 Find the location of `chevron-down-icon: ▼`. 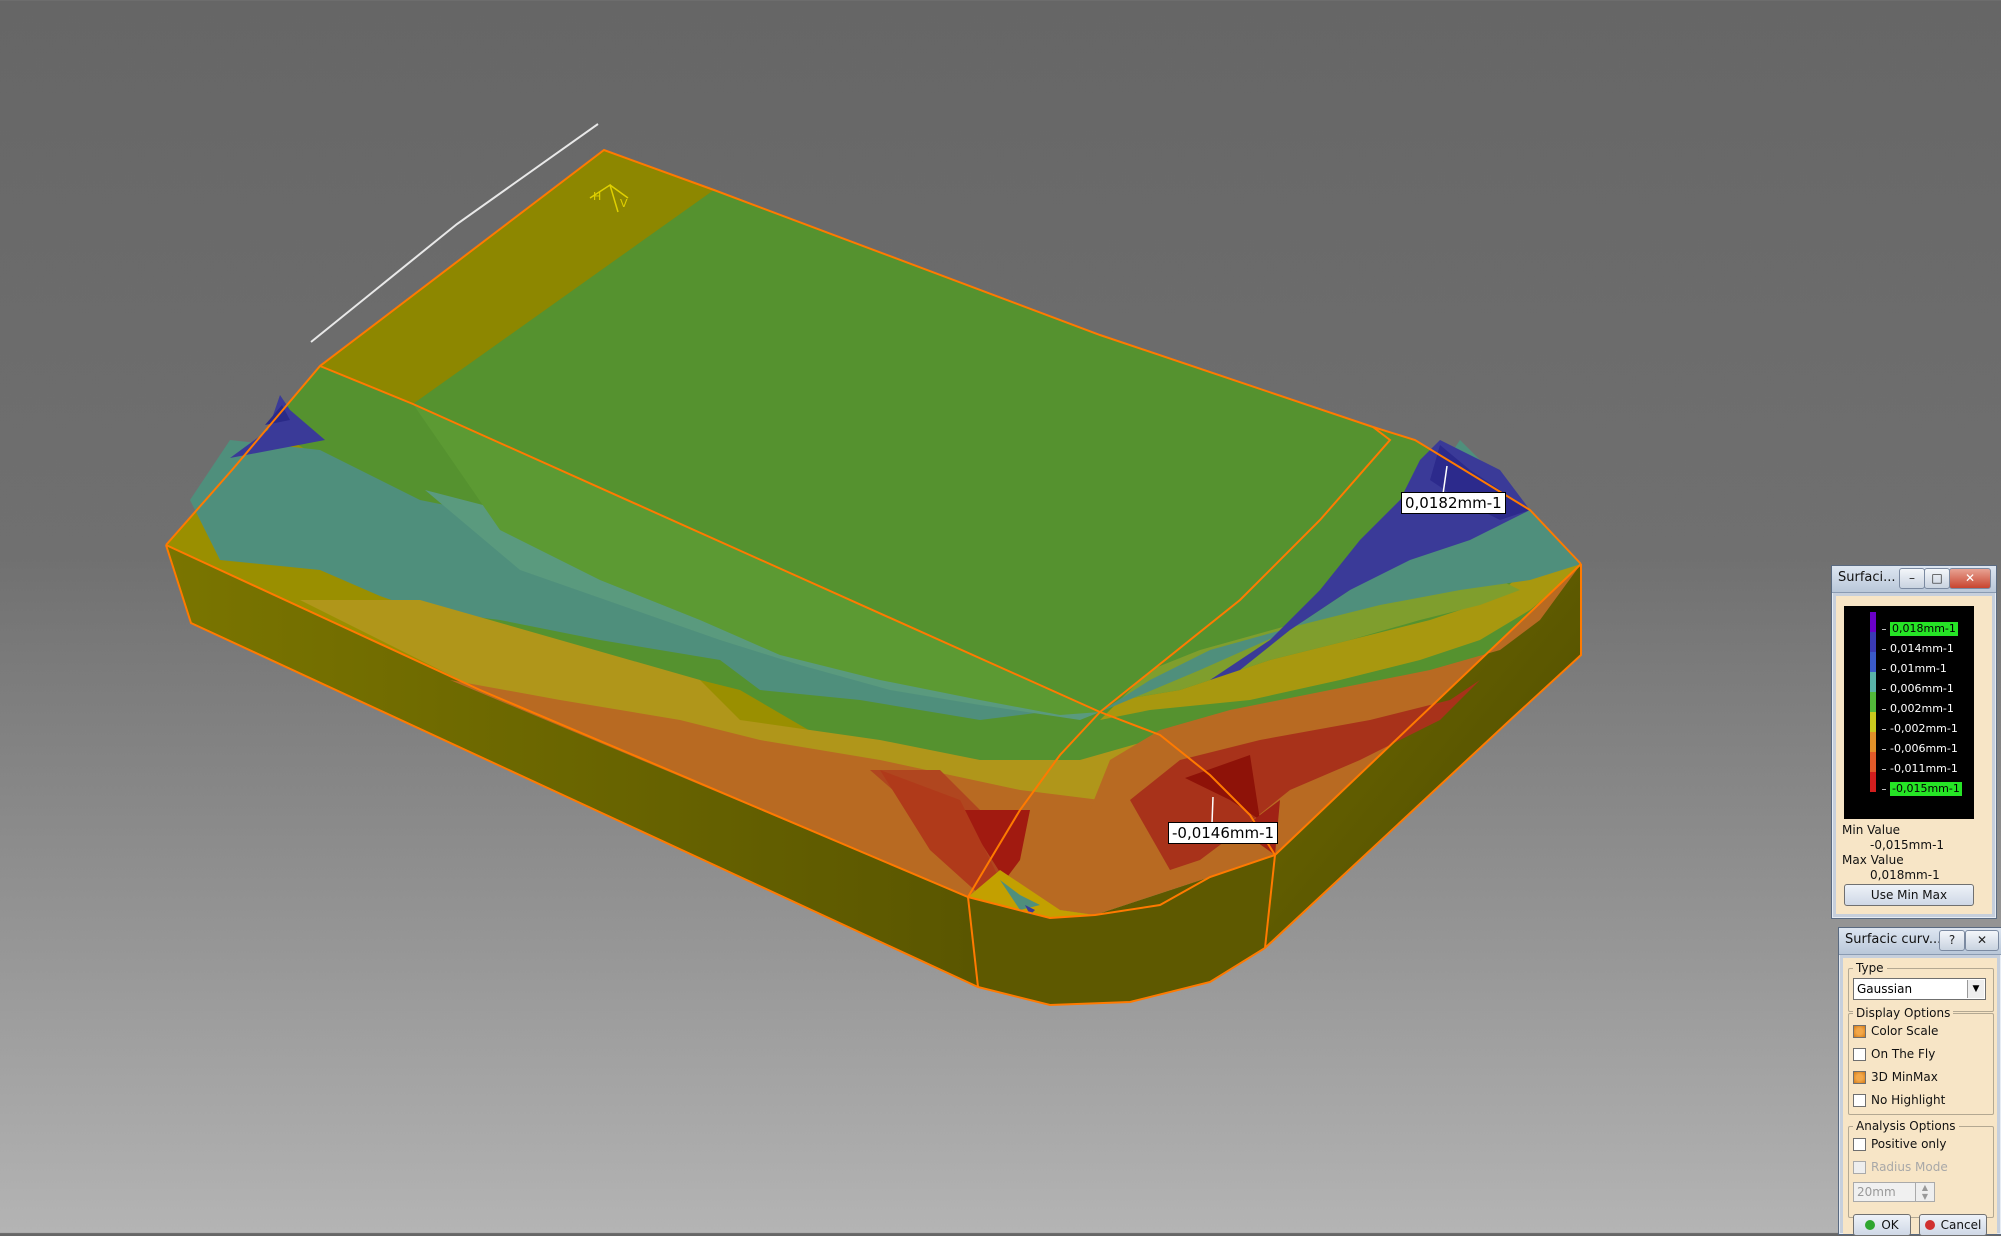

chevron-down-icon: ▼ is located at coordinates (1975, 989).